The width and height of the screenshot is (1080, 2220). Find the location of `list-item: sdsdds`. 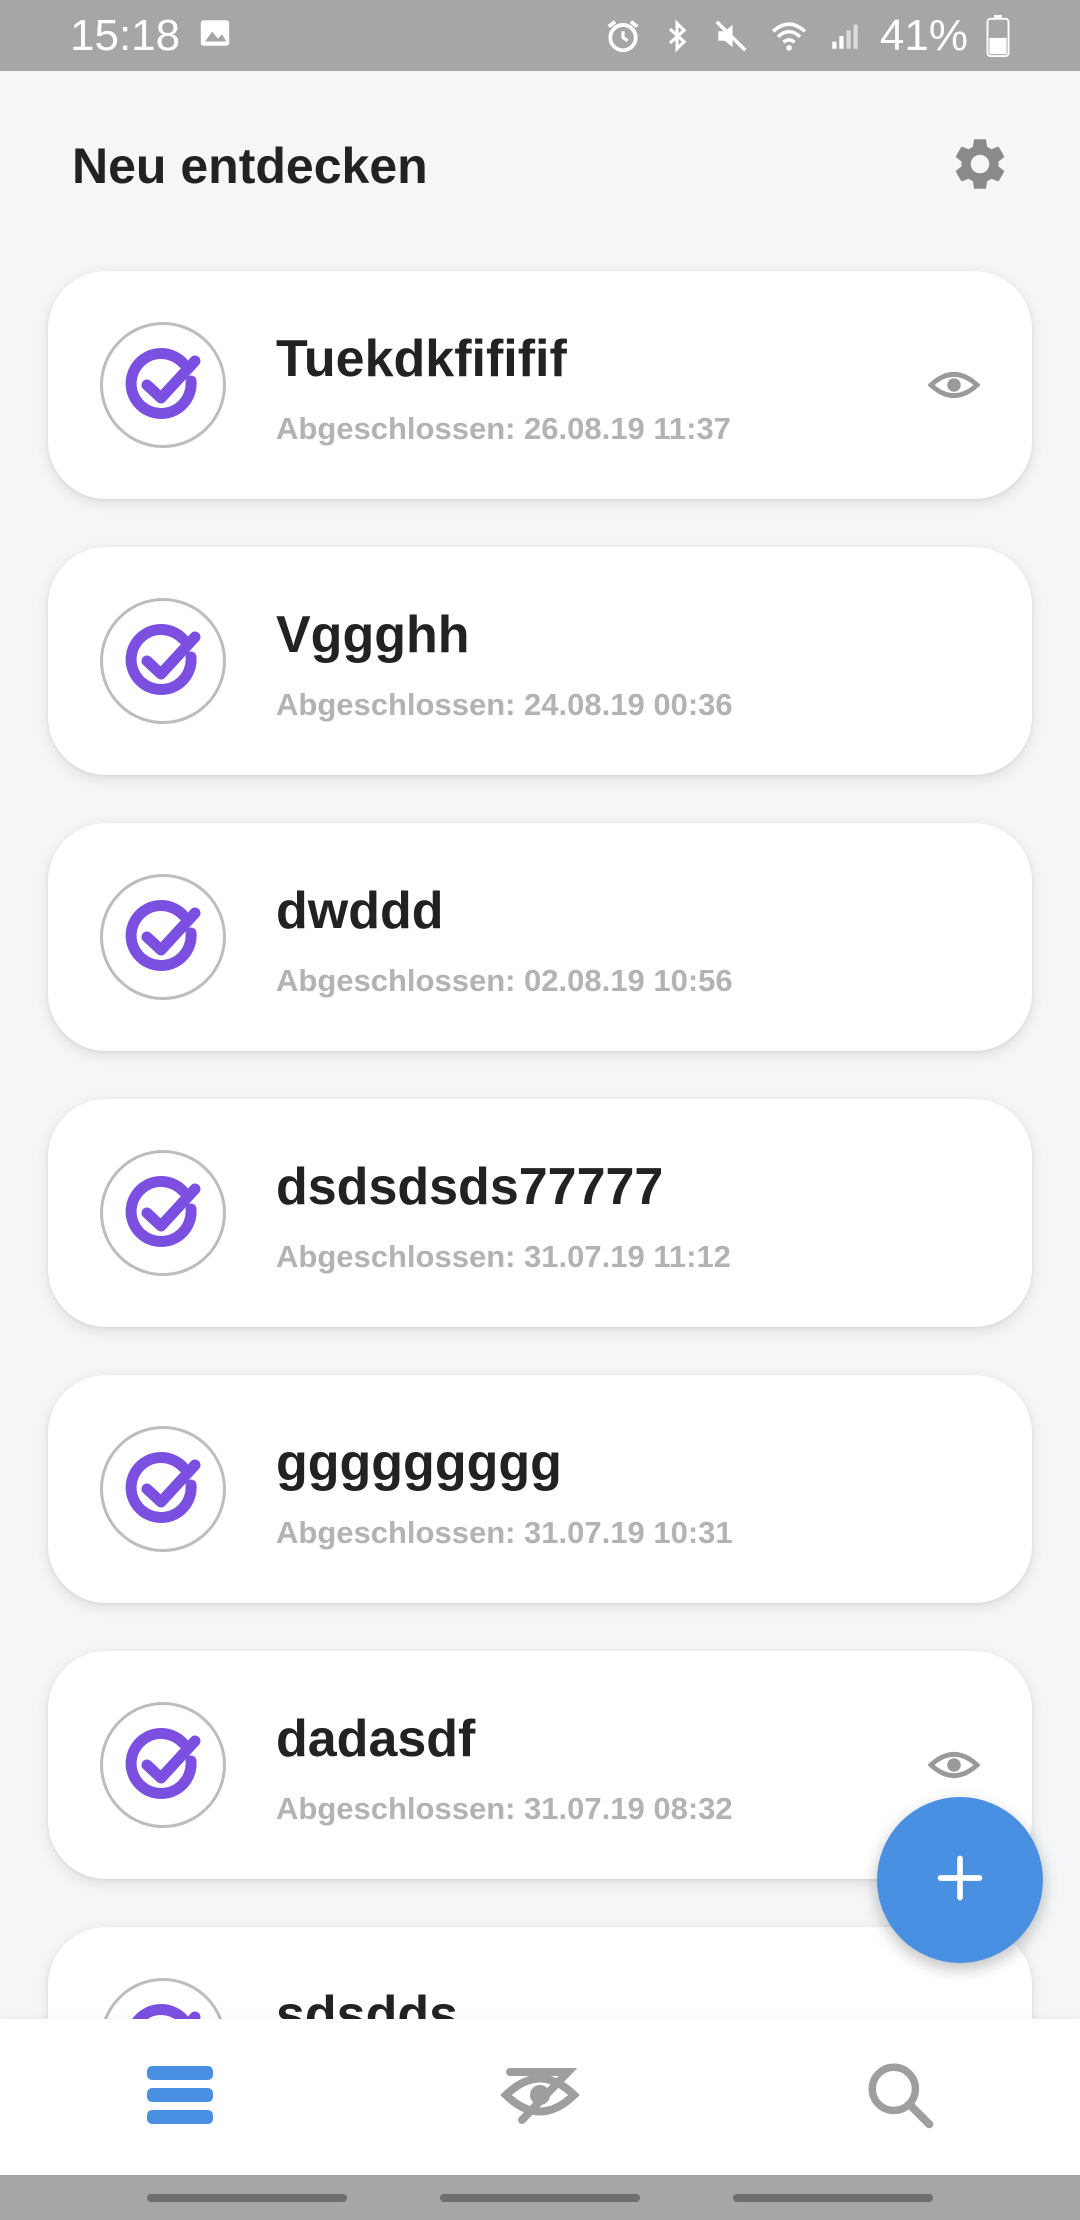

list-item: sdsdds is located at coordinates (540, 1973).